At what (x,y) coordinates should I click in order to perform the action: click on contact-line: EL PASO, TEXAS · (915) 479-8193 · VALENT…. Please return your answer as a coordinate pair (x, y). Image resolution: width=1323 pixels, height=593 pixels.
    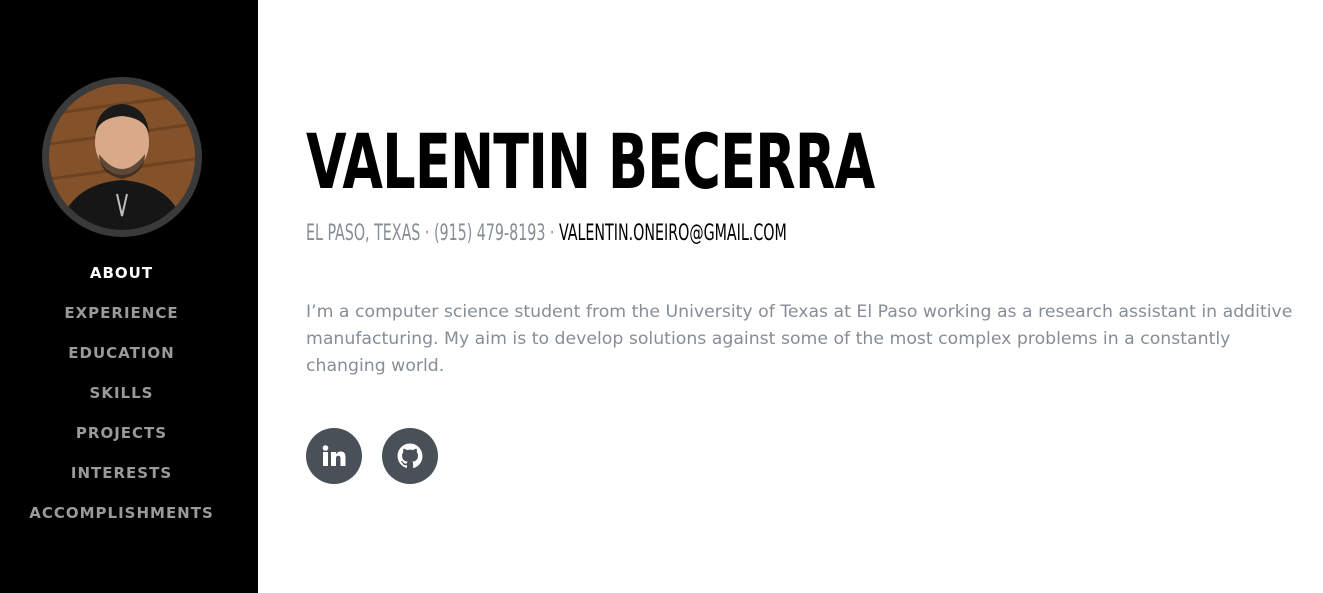
    Looking at the image, I should click on (546, 234).